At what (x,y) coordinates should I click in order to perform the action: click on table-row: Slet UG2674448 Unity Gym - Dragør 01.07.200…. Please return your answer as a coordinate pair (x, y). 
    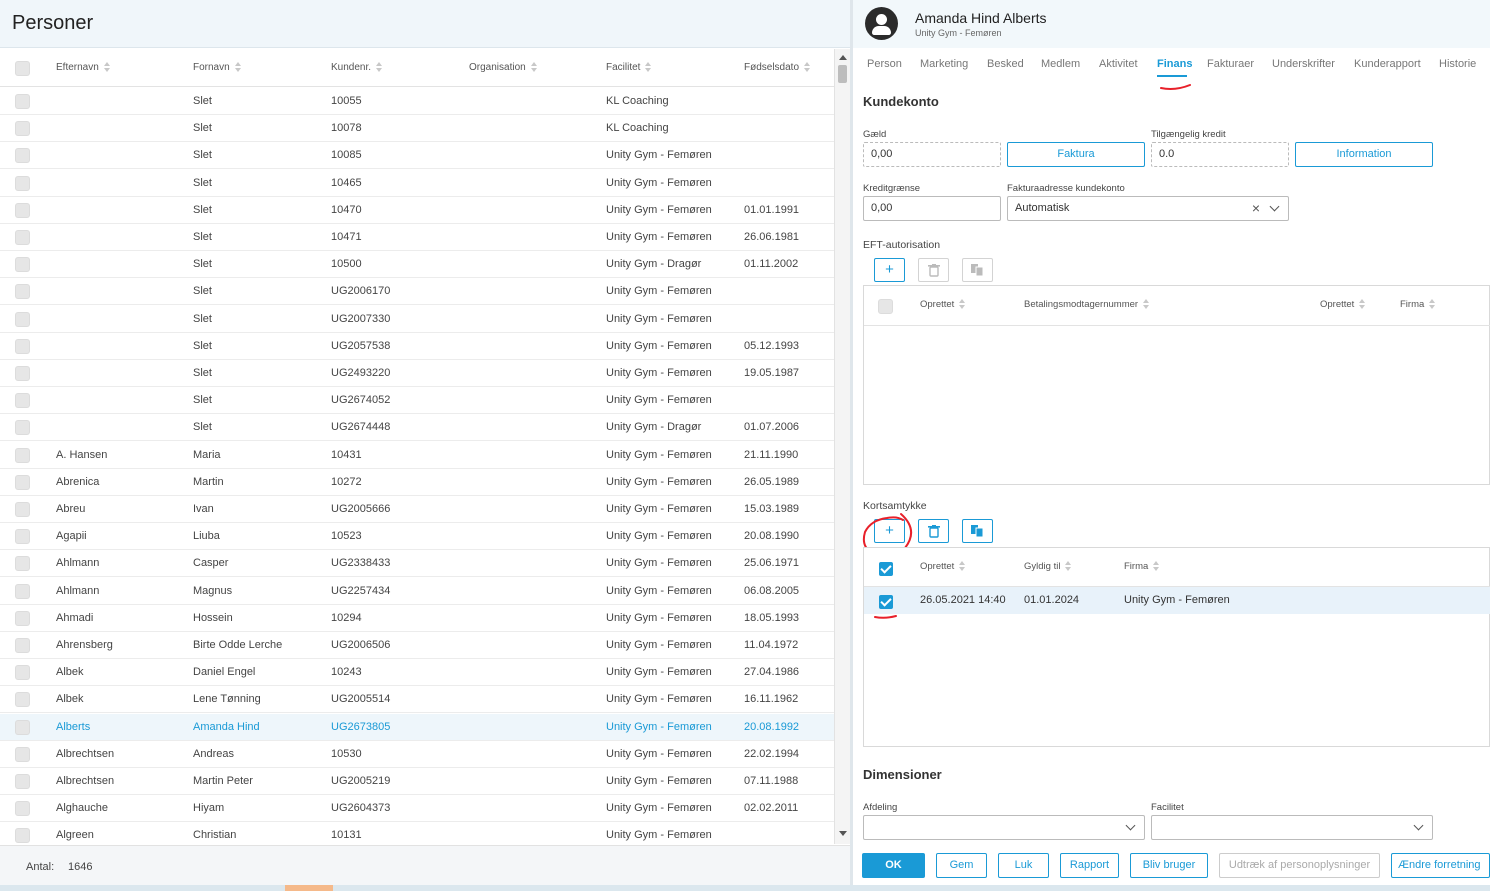
    Looking at the image, I should click on (417, 428).